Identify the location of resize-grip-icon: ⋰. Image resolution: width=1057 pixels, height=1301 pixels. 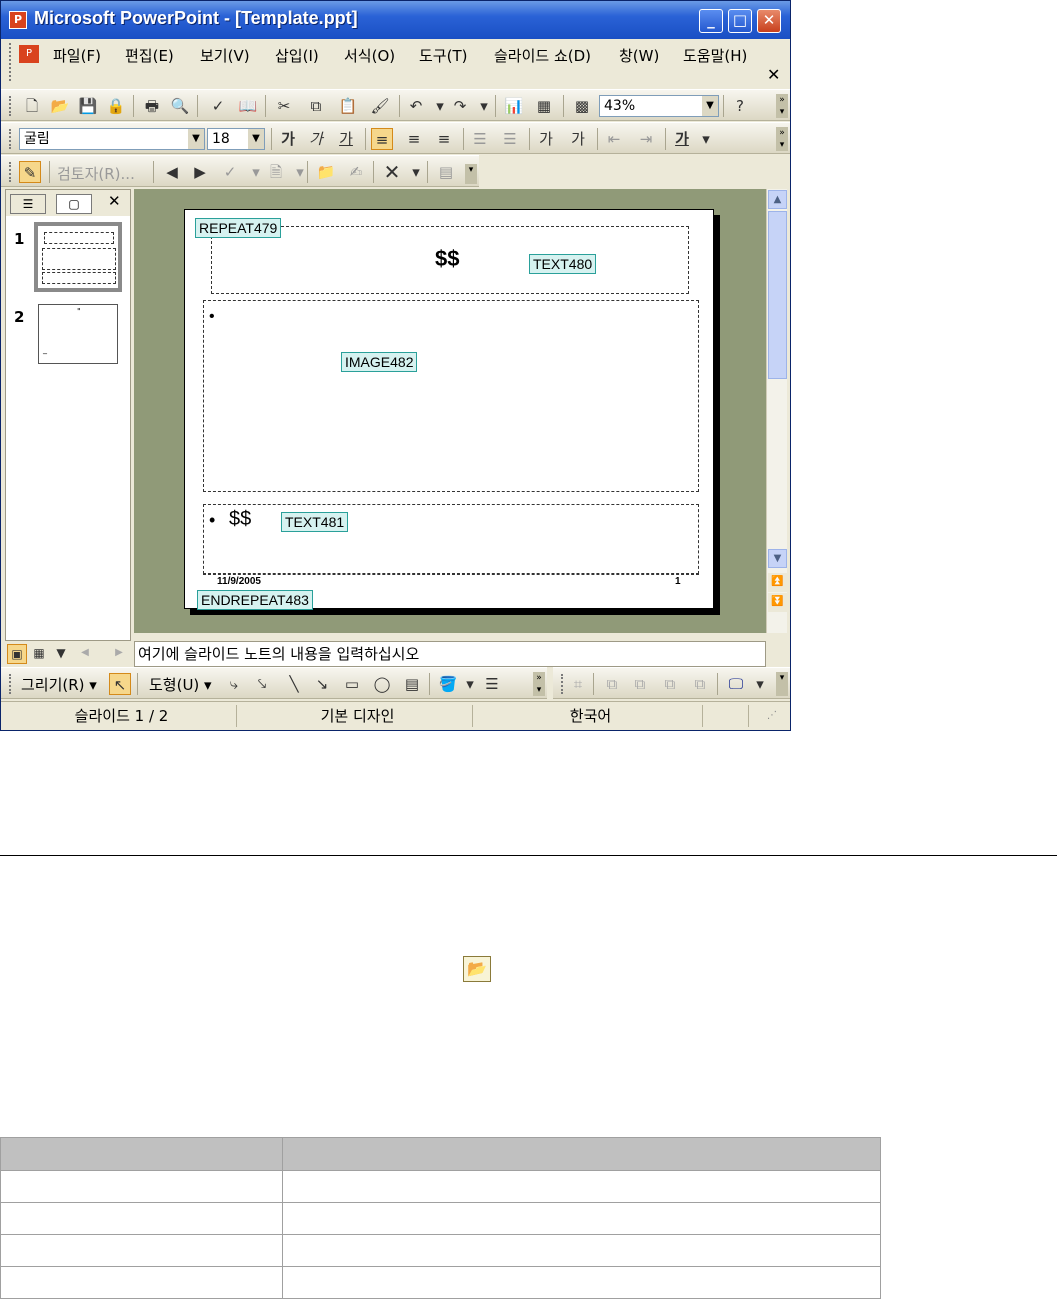
(772, 715).